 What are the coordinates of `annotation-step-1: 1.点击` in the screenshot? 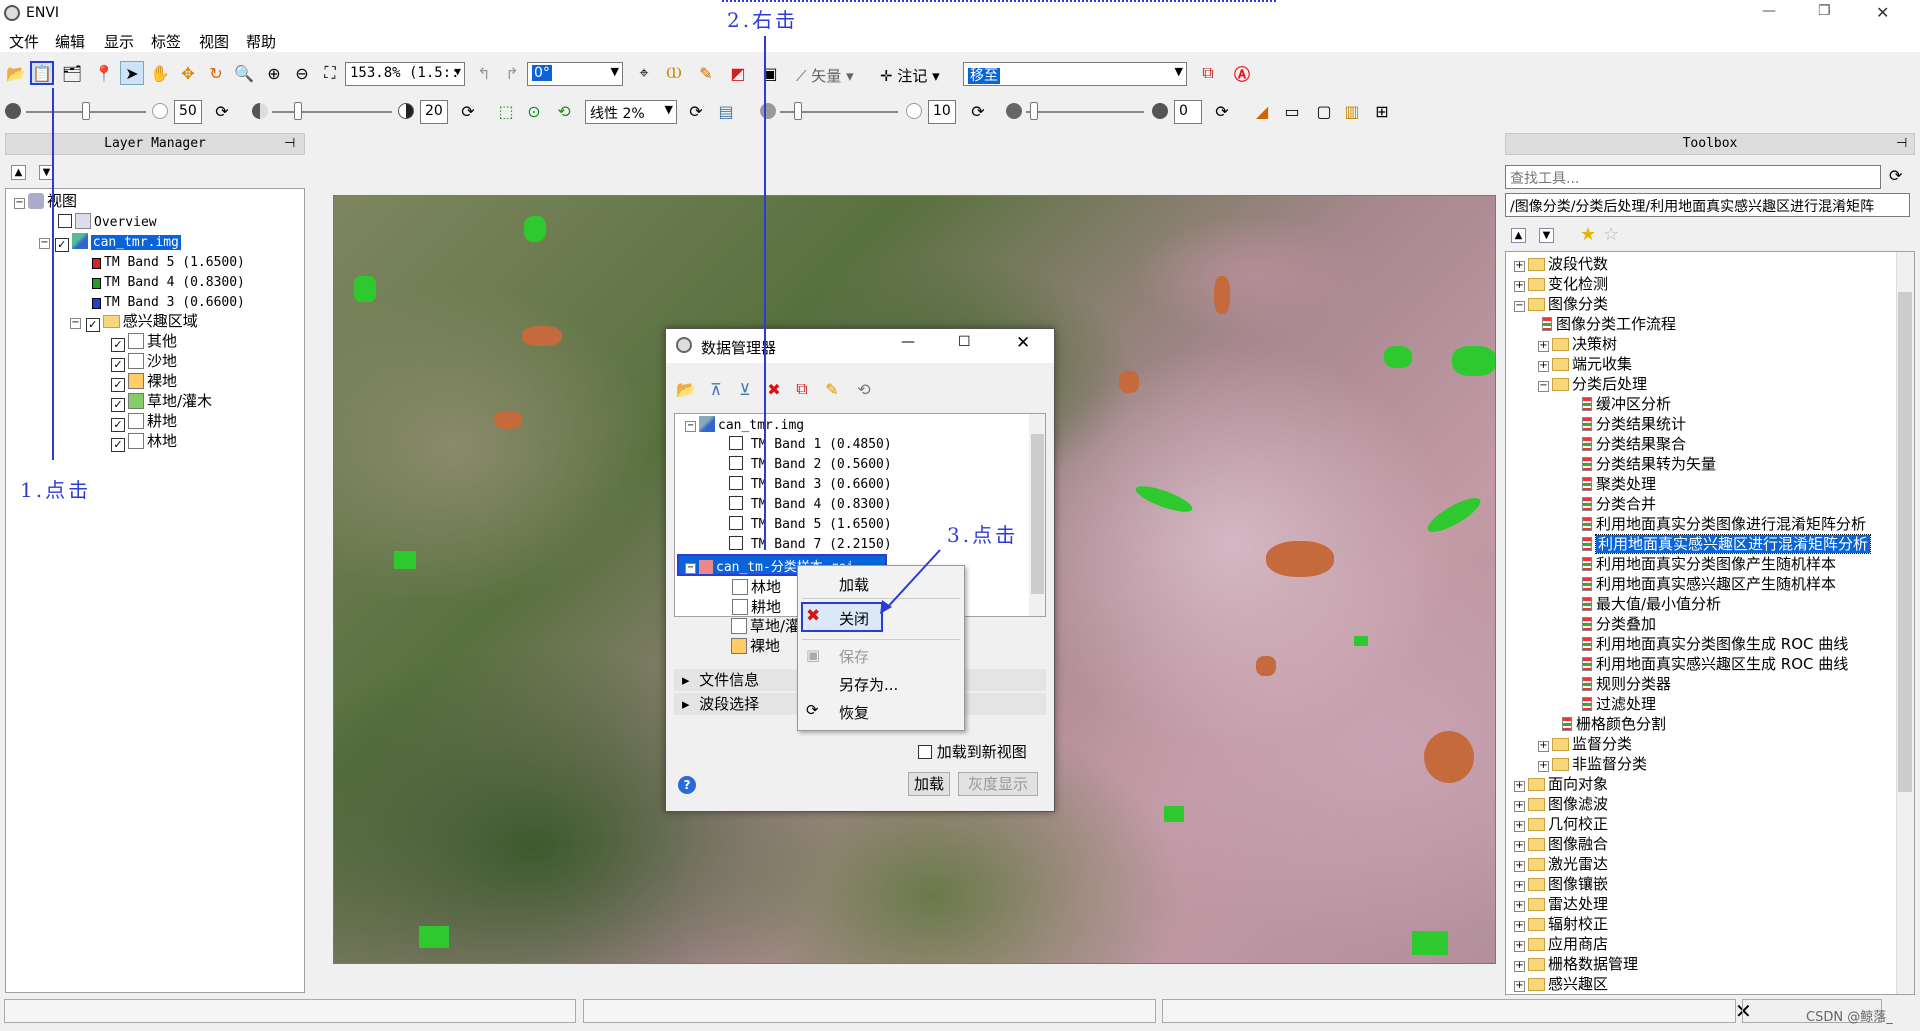 It's located at (56, 490).